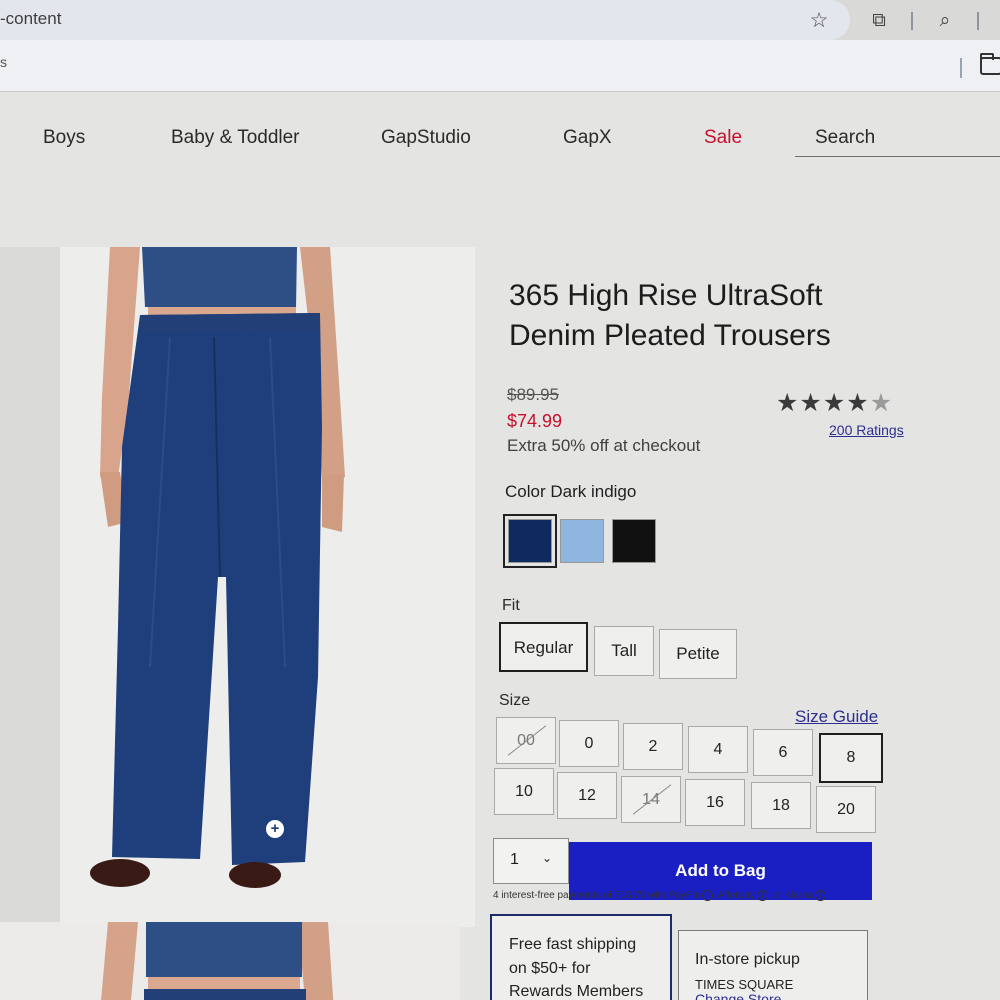 This screenshot has height=1000, width=1000. What do you see at coordinates (990, 64) in the screenshot?
I see `folder-icon` at bounding box center [990, 64].